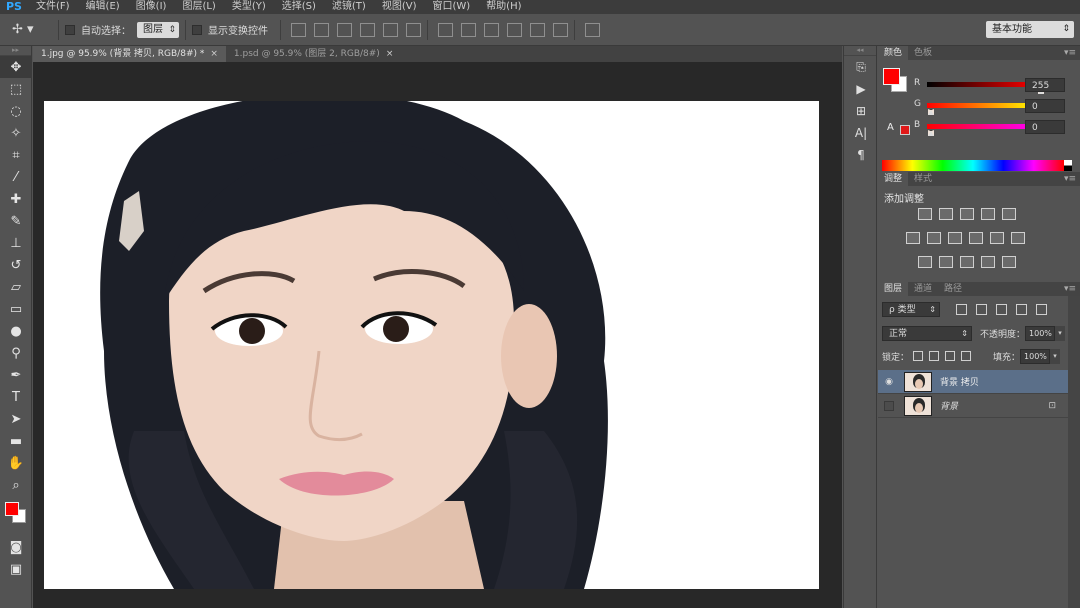 The image size is (1080, 608). What do you see at coordinates (197, 29) in the screenshot?
I see `show-transform-checkbox` at bounding box center [197, 29].